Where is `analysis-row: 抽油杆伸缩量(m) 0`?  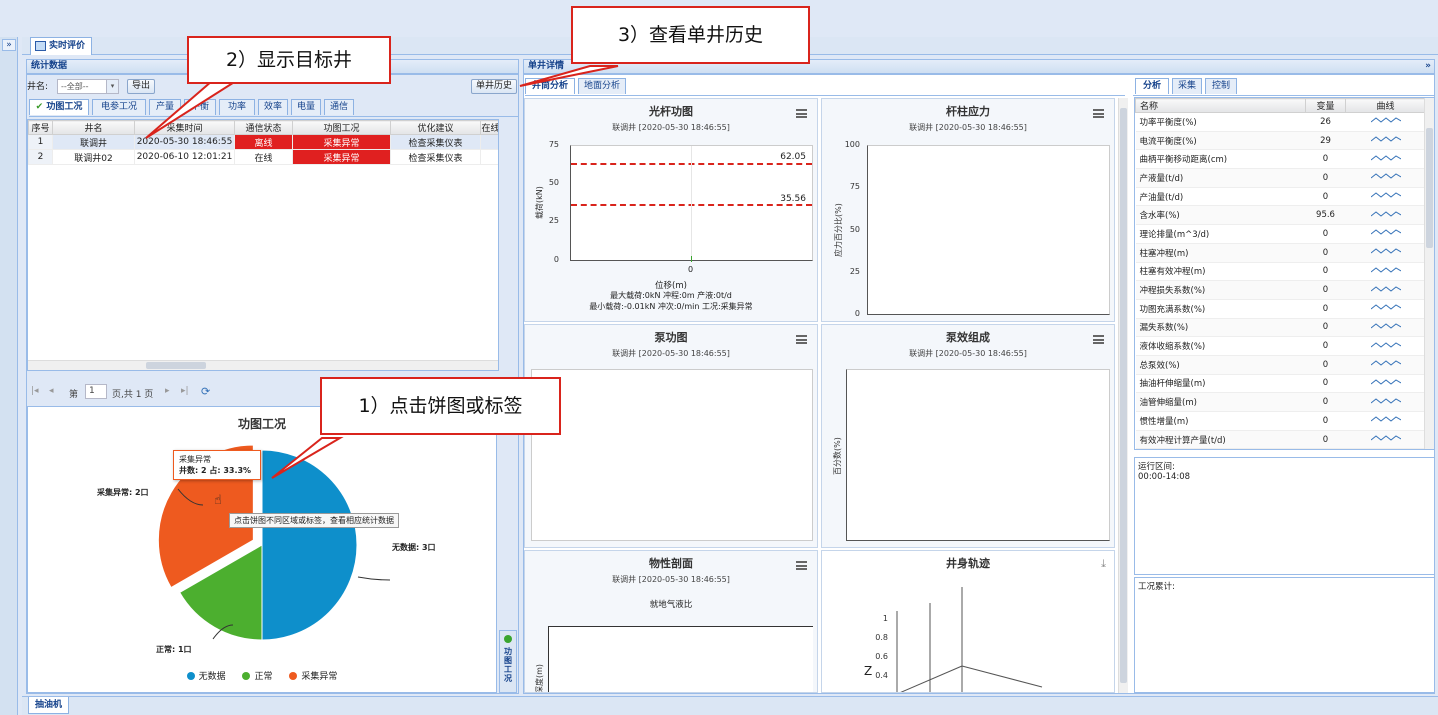 analysis-row: 抽油杆伸缩量(m) 0 is located at coordinates (1280, 384).